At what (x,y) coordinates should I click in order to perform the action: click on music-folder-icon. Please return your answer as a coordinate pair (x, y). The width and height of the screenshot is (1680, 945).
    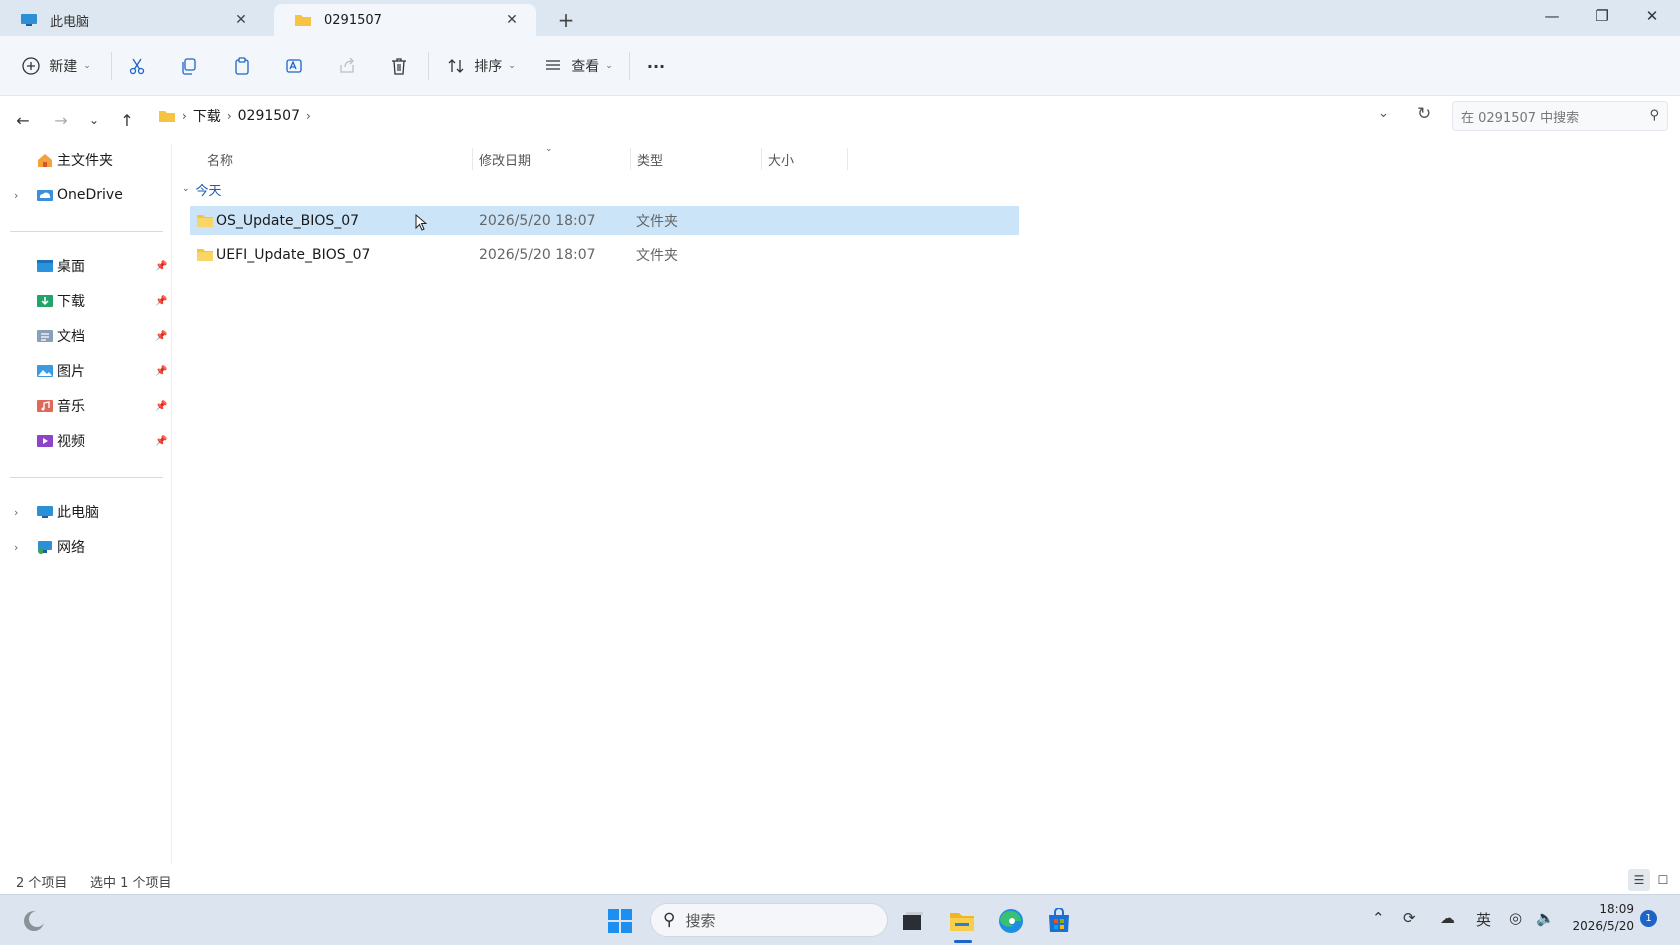
    Looking at the image, I should click on (45, 406).